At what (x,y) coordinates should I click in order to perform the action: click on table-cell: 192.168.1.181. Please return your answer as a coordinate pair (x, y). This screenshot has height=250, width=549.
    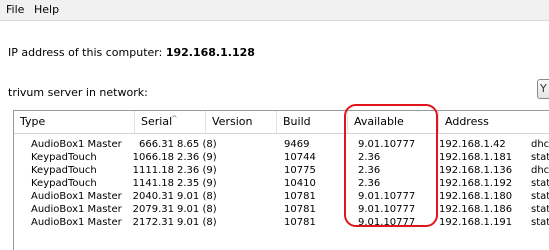
    Looking at the image, I should click on (476, 157).